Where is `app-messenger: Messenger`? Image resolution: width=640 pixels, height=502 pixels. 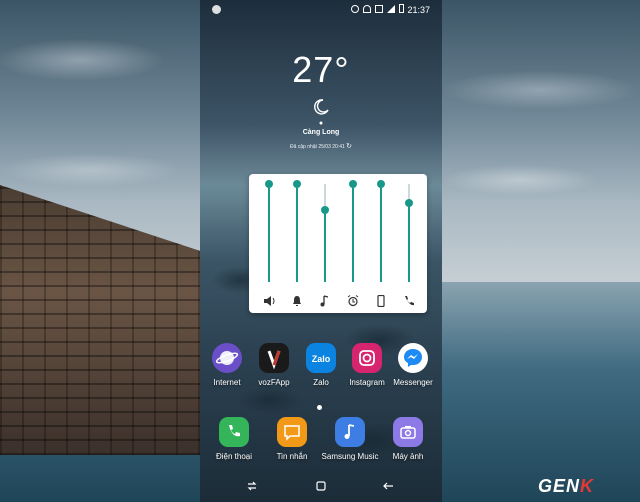
app-messenger: Messenger is located at coordinates (413, 365).